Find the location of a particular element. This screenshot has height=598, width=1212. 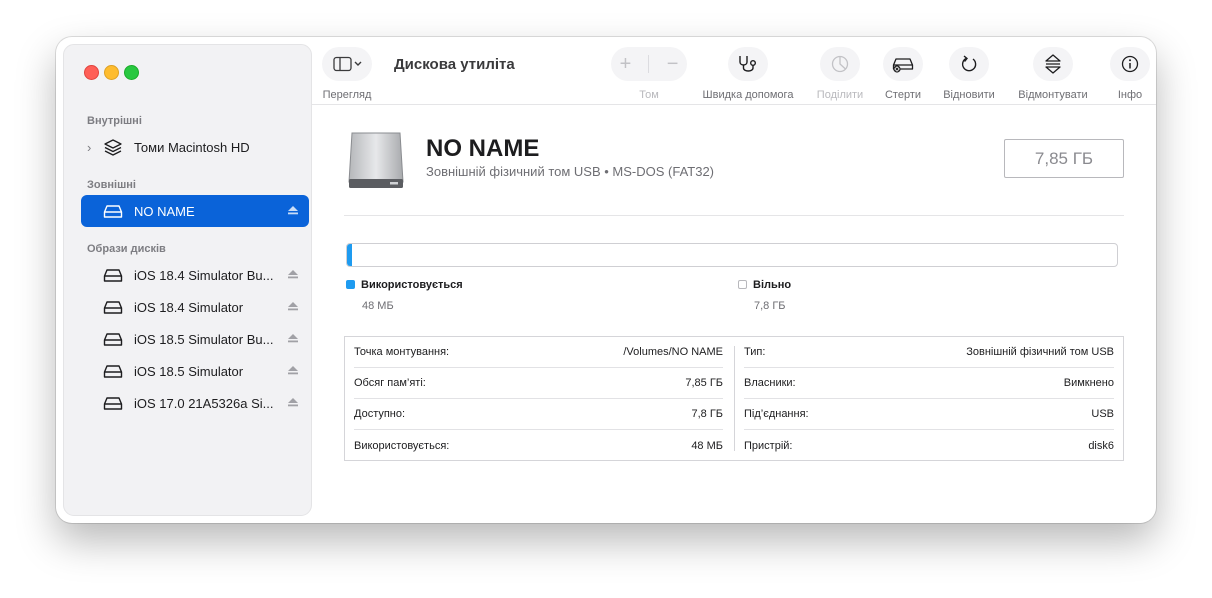

info-row: Використовується: 48 МБ is located at coordinates (538, 445).